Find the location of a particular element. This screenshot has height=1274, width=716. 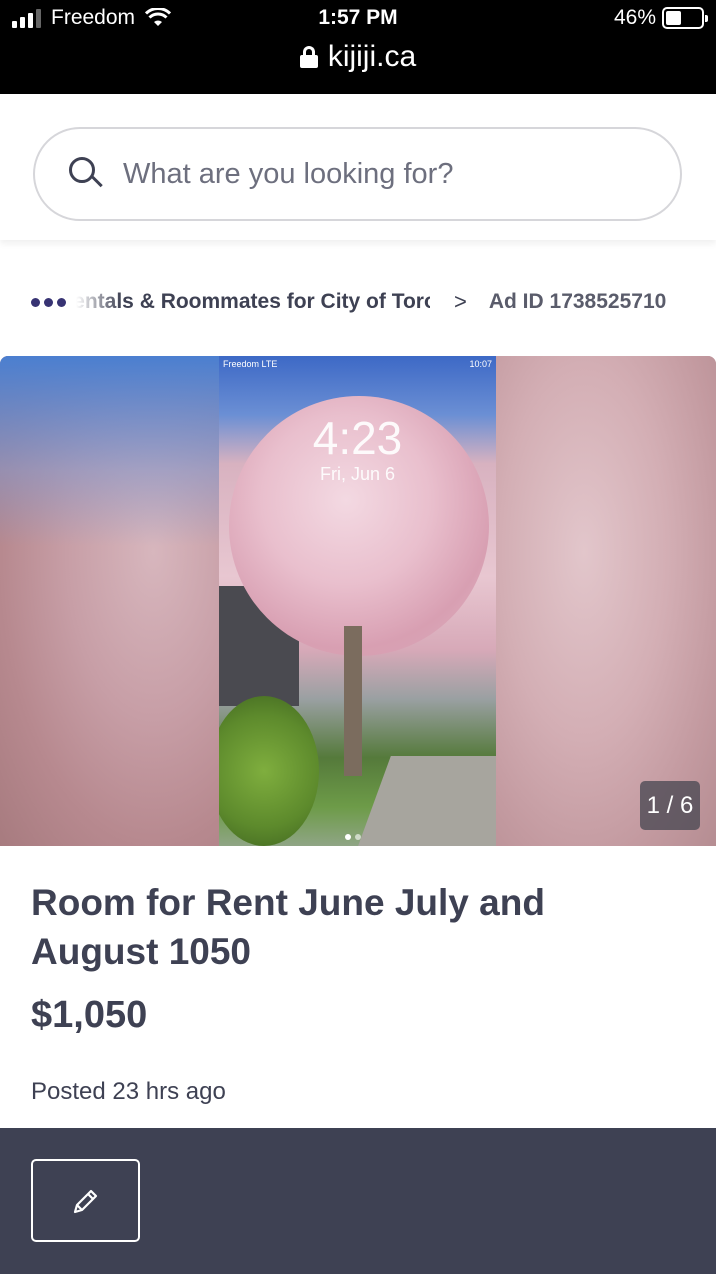

pencil-icon is located at coordinates (85, 1201).